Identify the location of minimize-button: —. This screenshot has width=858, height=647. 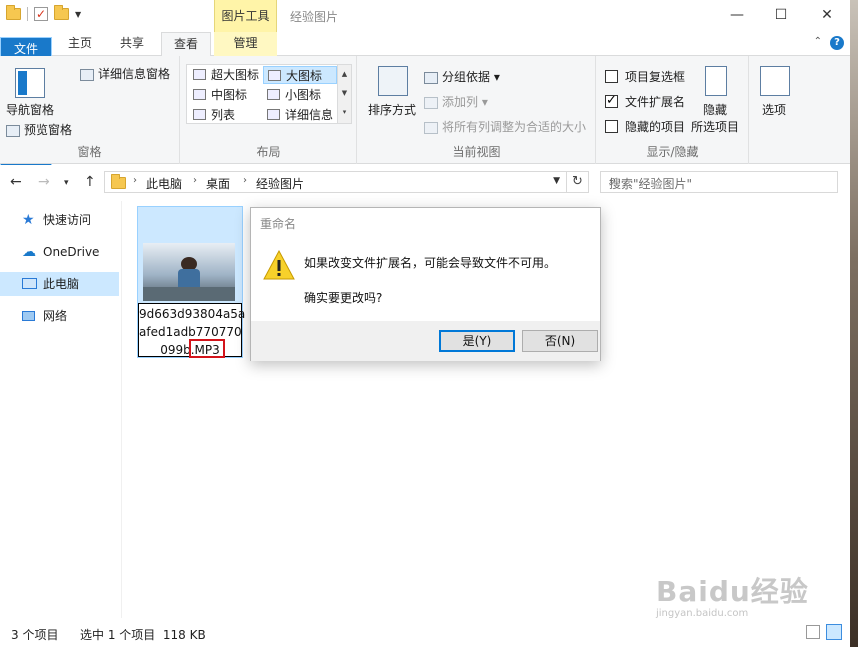
(737, 15).